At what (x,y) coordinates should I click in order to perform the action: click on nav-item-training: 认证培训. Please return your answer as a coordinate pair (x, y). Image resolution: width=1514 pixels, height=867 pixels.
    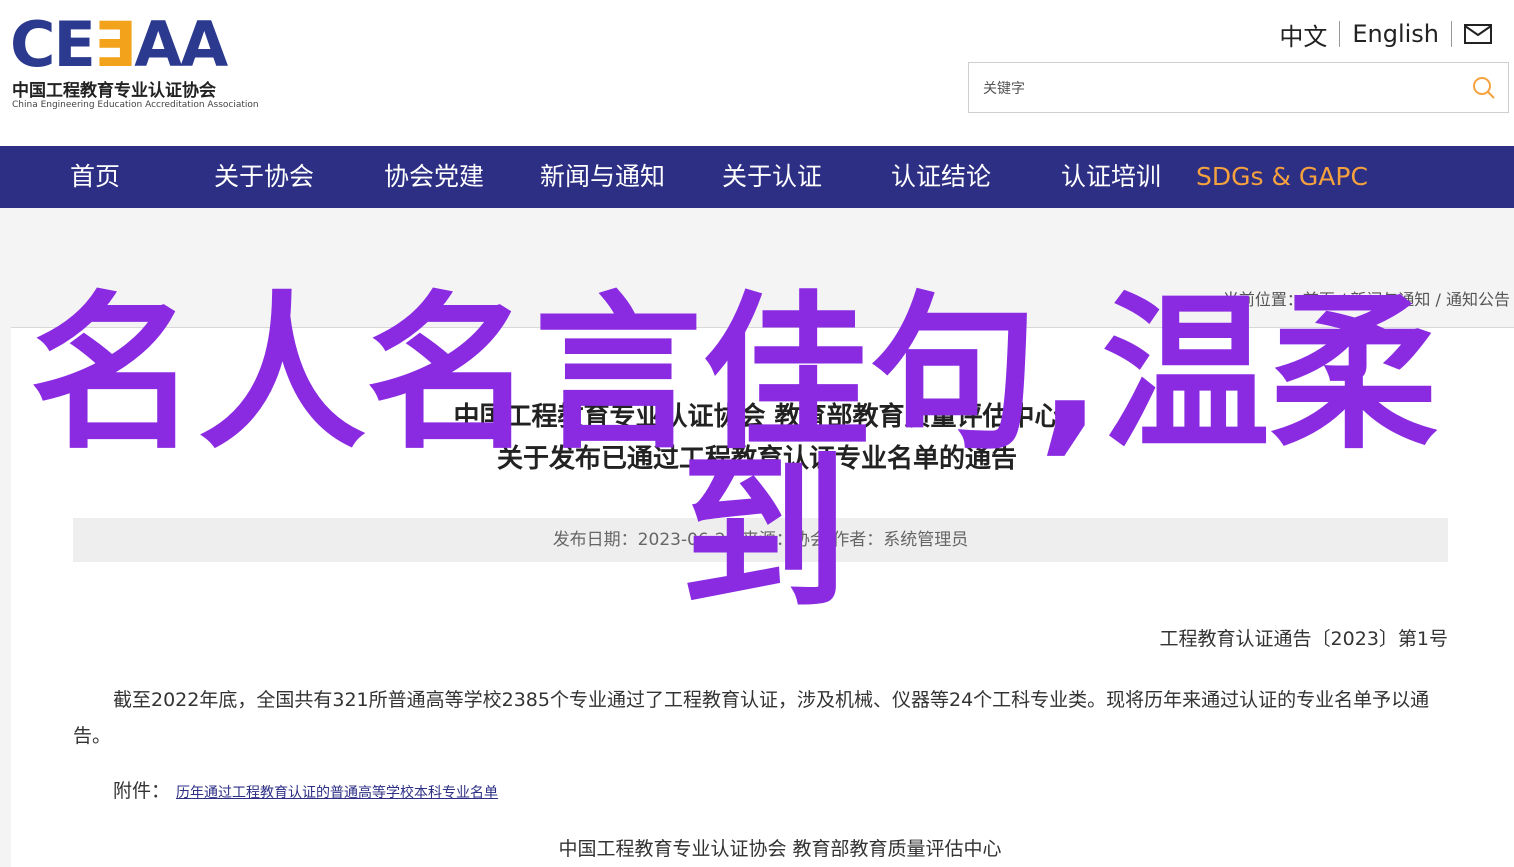
    Looking at the image, I should click on (1111, 177).